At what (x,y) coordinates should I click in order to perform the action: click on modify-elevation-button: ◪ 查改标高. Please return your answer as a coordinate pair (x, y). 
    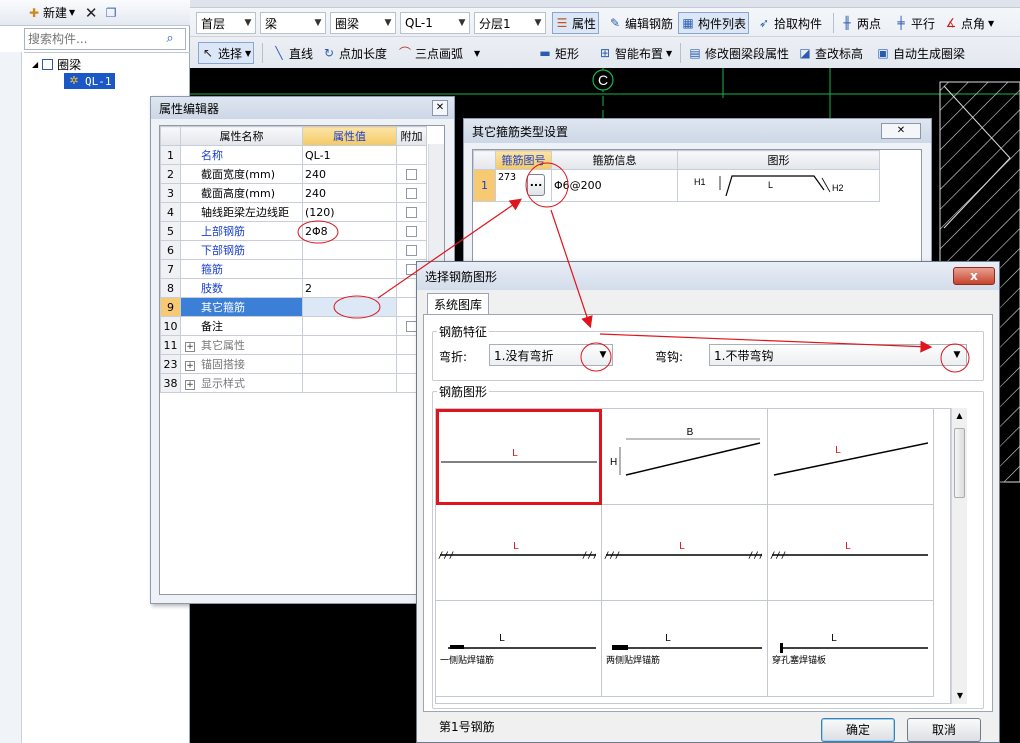
    Looking at the image, I should click on (830, 53).